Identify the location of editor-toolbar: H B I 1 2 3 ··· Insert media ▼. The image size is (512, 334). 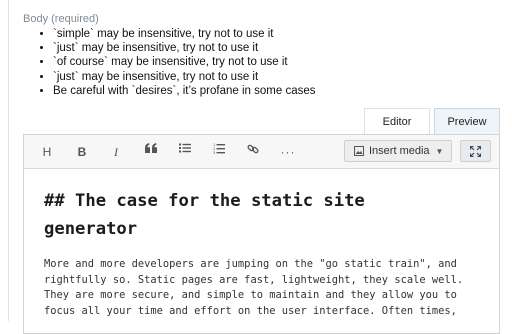
(261, 152).